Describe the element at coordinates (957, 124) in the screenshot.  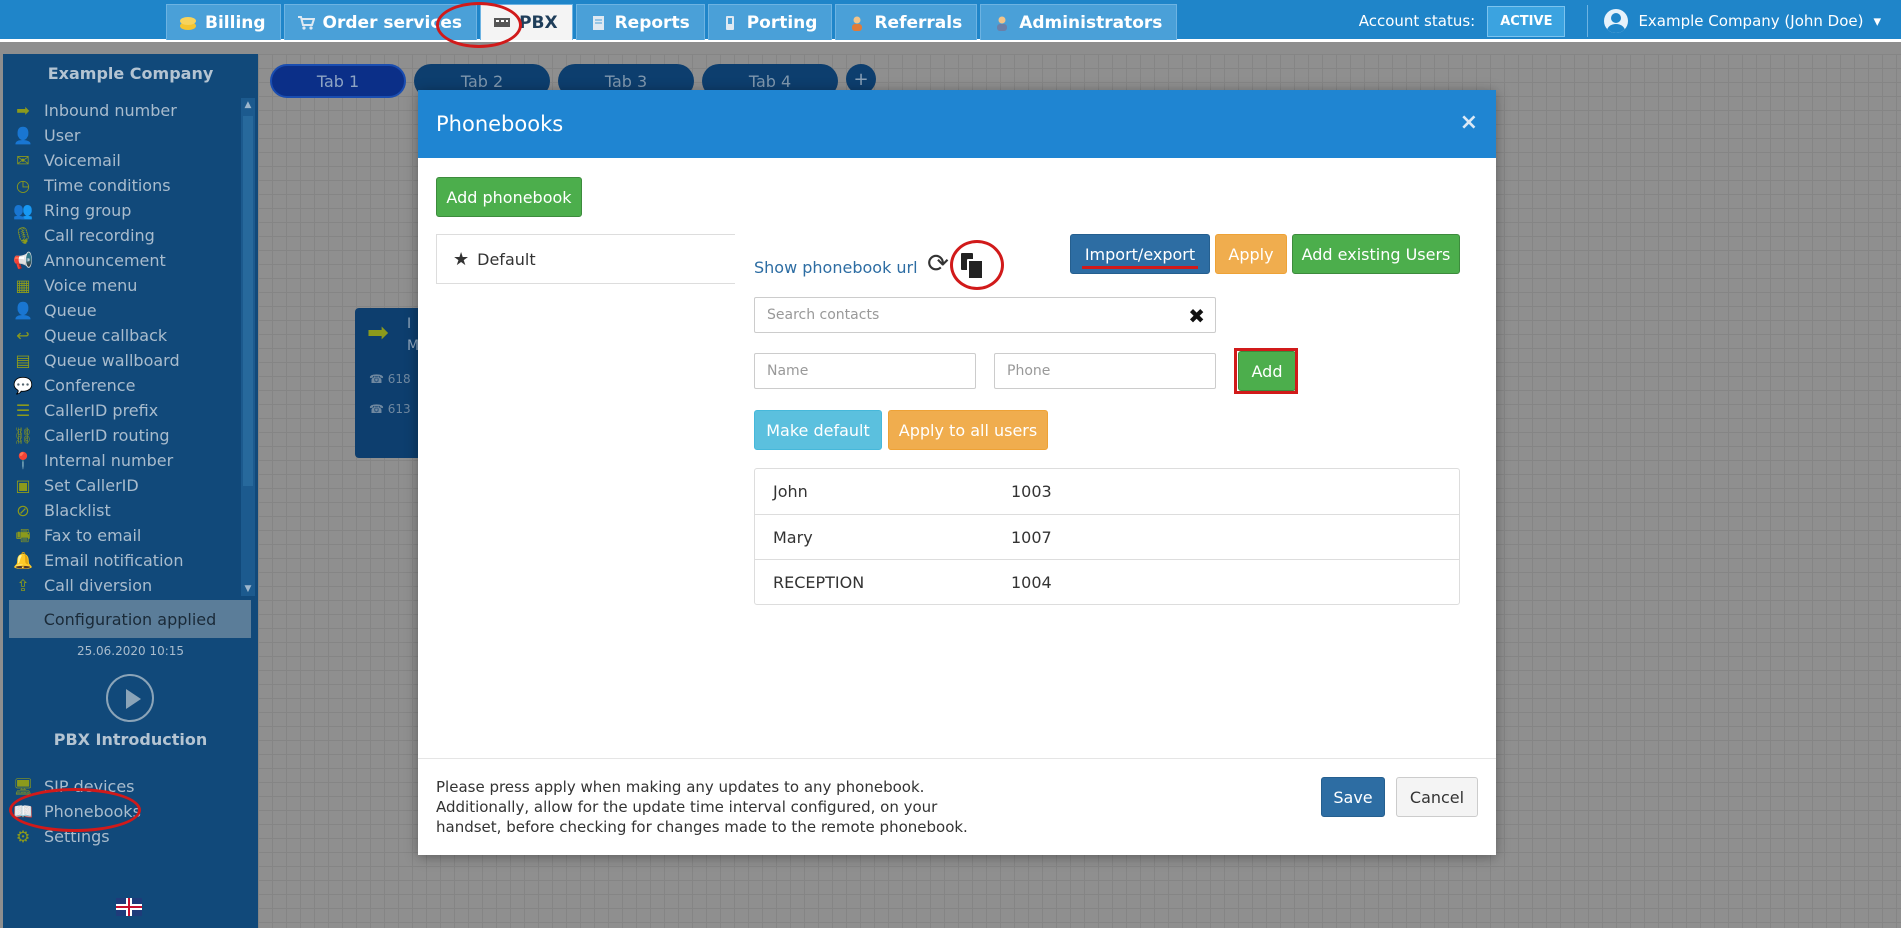
I see `modal-header: Phonebooks ×` at that location.